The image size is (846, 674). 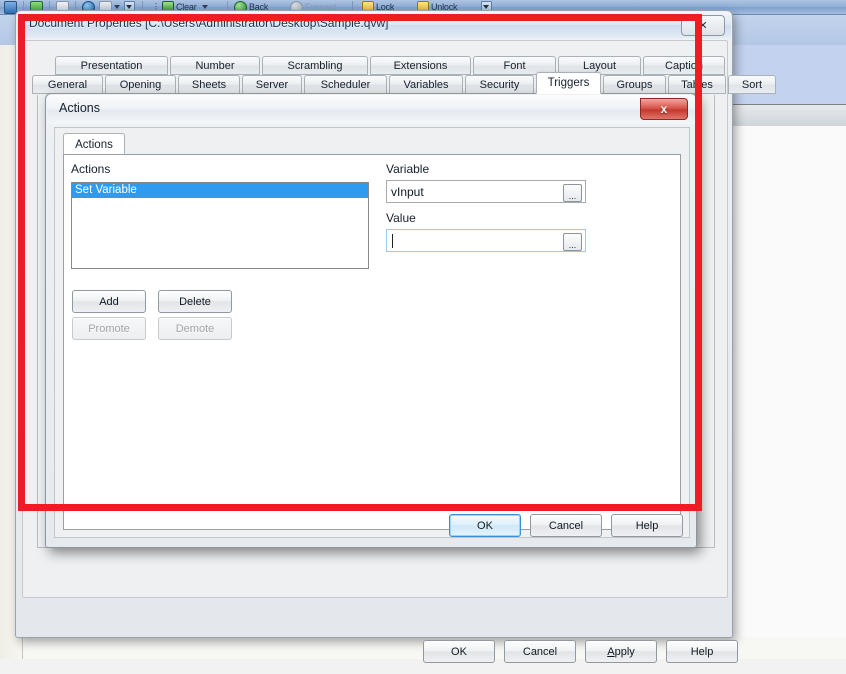 I want to click on tab-label: Caption, so click(x=684, y=65).